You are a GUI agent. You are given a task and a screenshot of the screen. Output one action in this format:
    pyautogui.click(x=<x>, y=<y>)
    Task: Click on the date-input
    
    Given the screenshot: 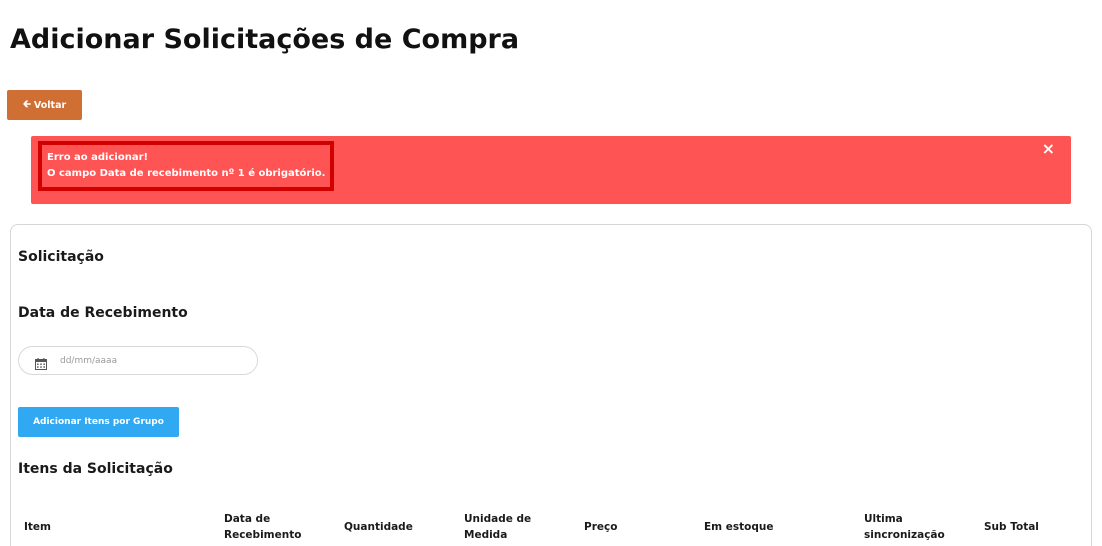 What is the action you would take?
    pyautogui.click(x=145, y=360)
    